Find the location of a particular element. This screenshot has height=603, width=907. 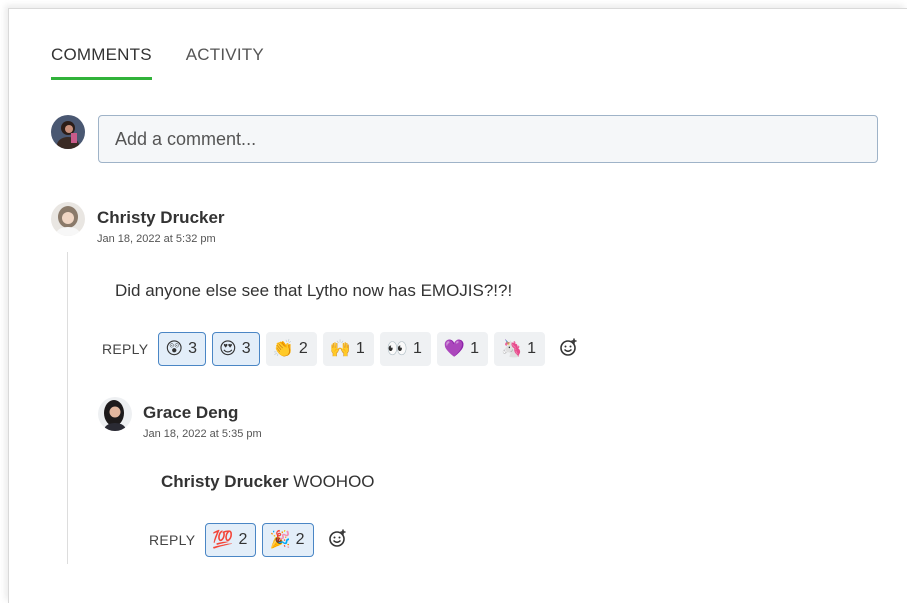

christy-drucker-avatar is located at coordinates (68, 219).